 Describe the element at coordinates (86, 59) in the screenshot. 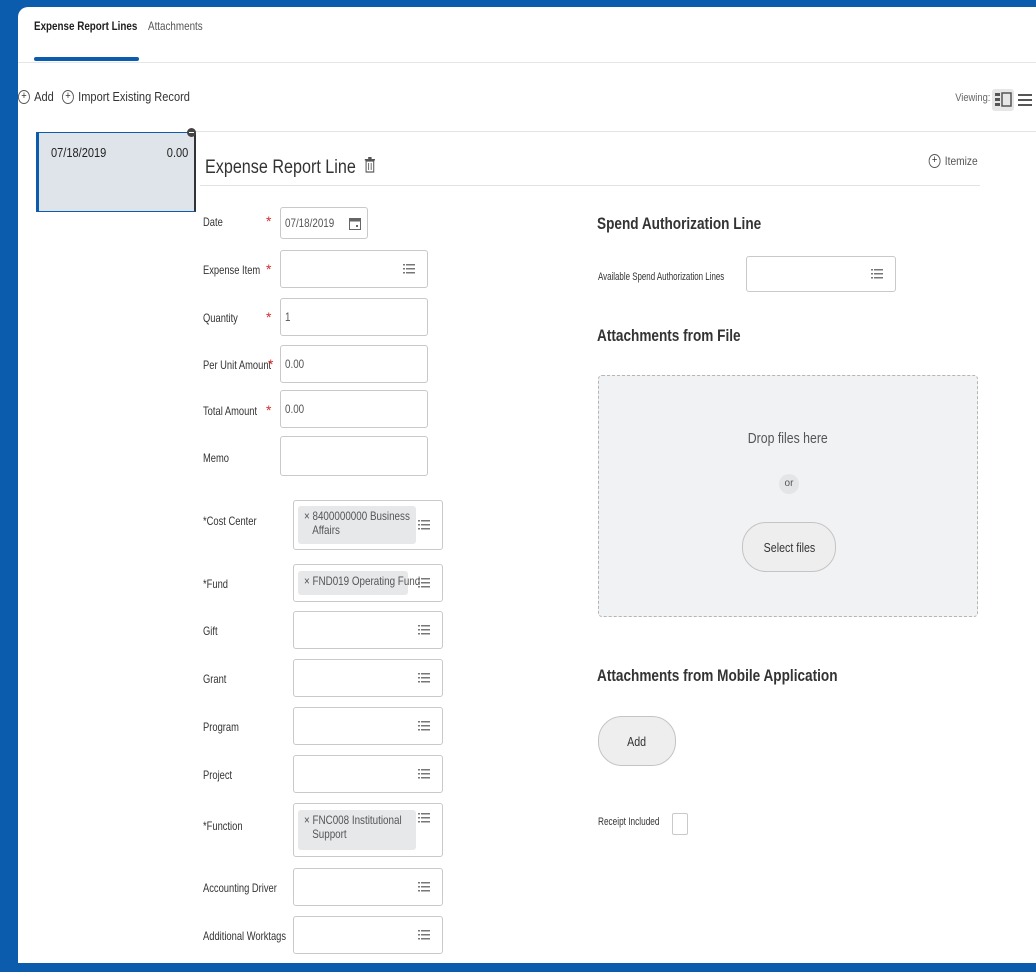

I see `active-tab-indicator` at that location.